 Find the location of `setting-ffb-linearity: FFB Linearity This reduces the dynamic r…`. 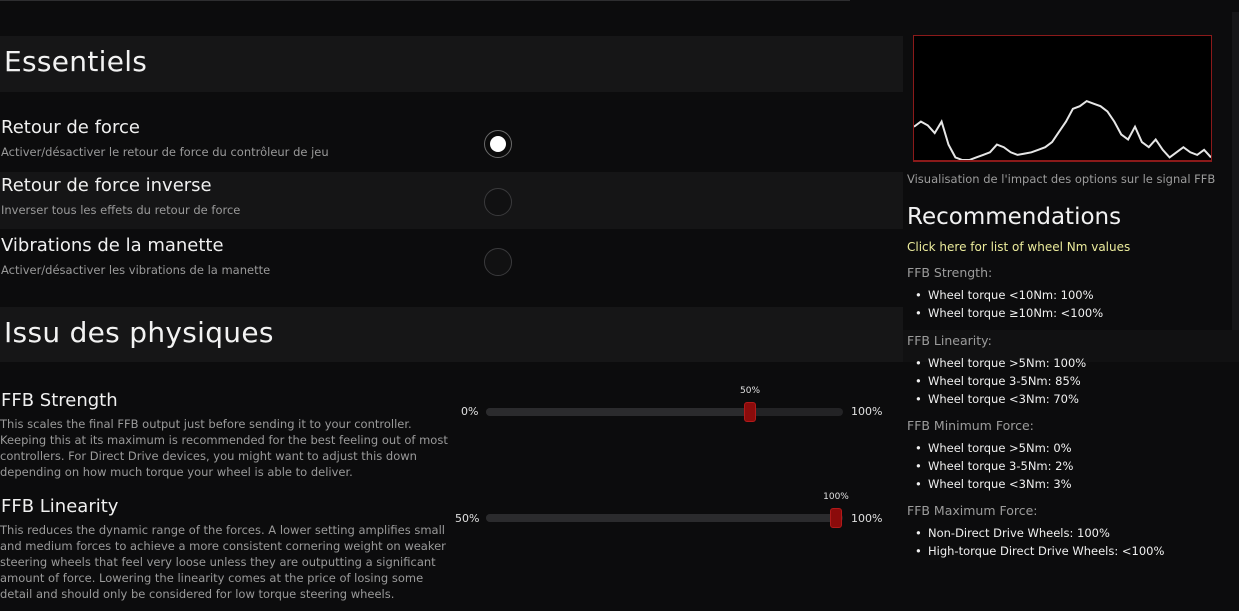

setting-ffb-linearity: FFB Linearity This reduces the dynamic r… is located at coordinates (451, 550).